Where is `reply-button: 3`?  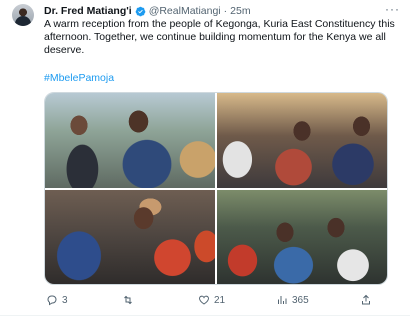 reply-button: 3 is located at coordinates (57, 300).